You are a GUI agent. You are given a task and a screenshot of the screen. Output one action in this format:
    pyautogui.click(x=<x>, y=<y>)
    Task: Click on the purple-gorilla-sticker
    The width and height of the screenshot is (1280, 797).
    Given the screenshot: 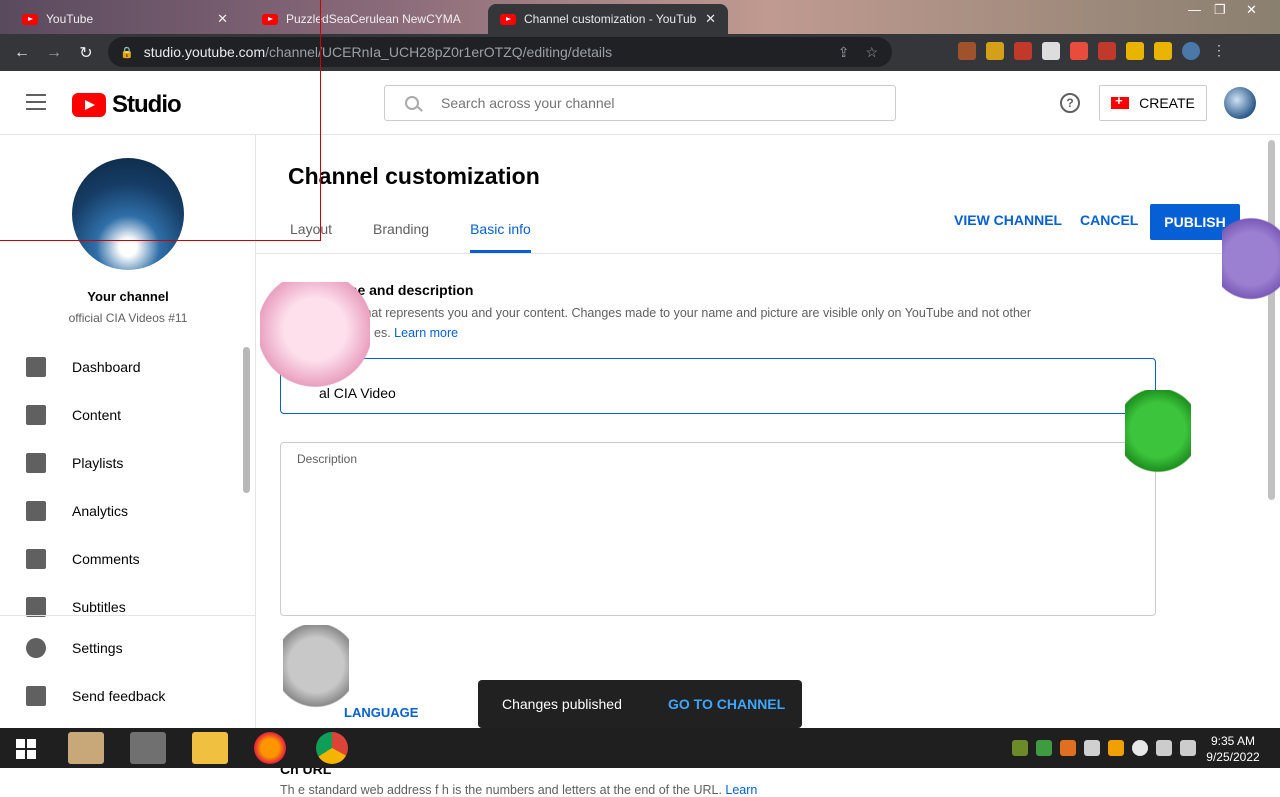 What is the action you would take?
    pyautogui.click(x=1251, y=264)
    